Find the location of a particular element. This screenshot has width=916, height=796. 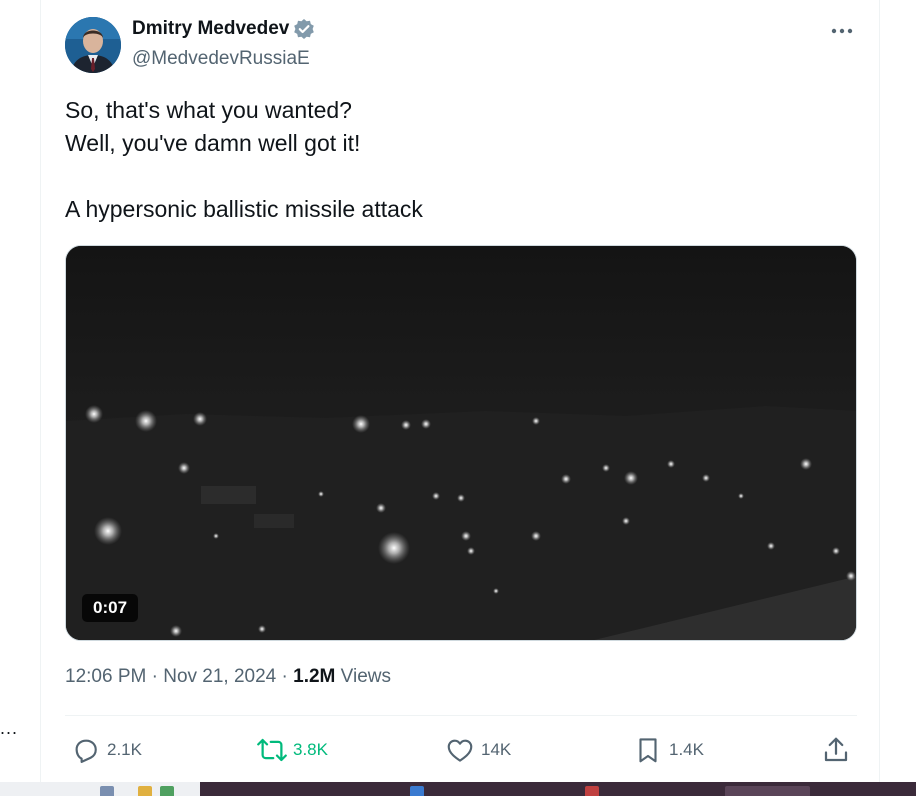

author-name-row: Dmitry Medvedev is located at coordinates (223, 29).